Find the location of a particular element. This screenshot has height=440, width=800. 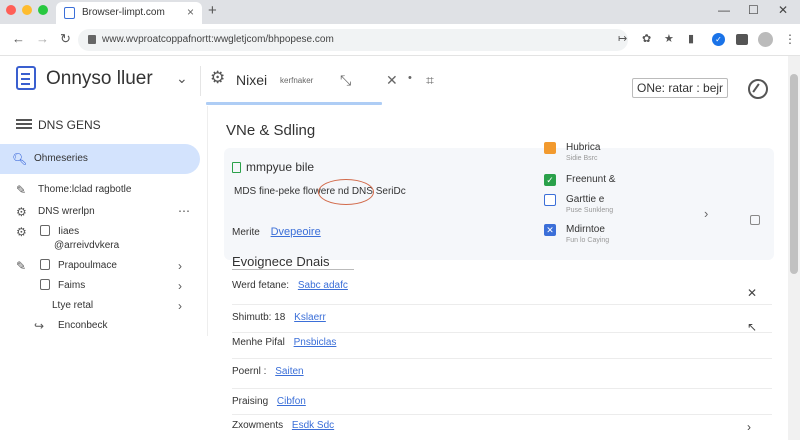

sidebar-item-prapoulmace: ✎ Prapoulmace › is located at coordinates (103, 266).